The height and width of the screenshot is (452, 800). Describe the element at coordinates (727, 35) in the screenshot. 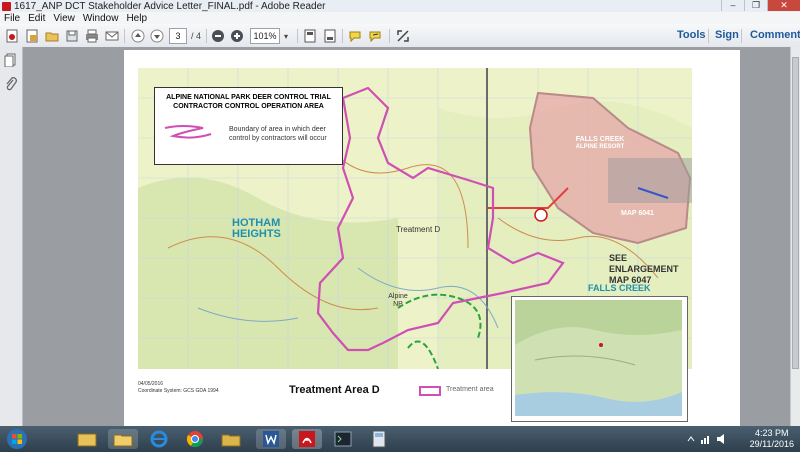

I see `sign-button: Sign` at that location.